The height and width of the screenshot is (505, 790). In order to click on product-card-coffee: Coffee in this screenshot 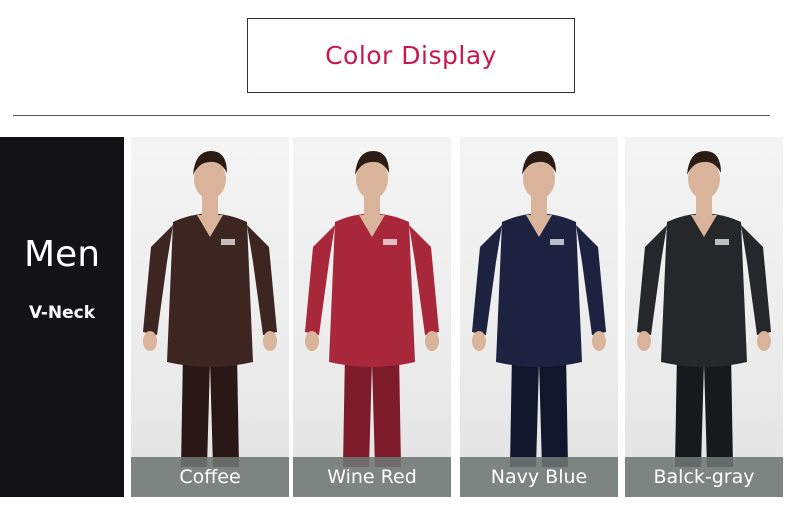, I will do `click(210, 317)`.